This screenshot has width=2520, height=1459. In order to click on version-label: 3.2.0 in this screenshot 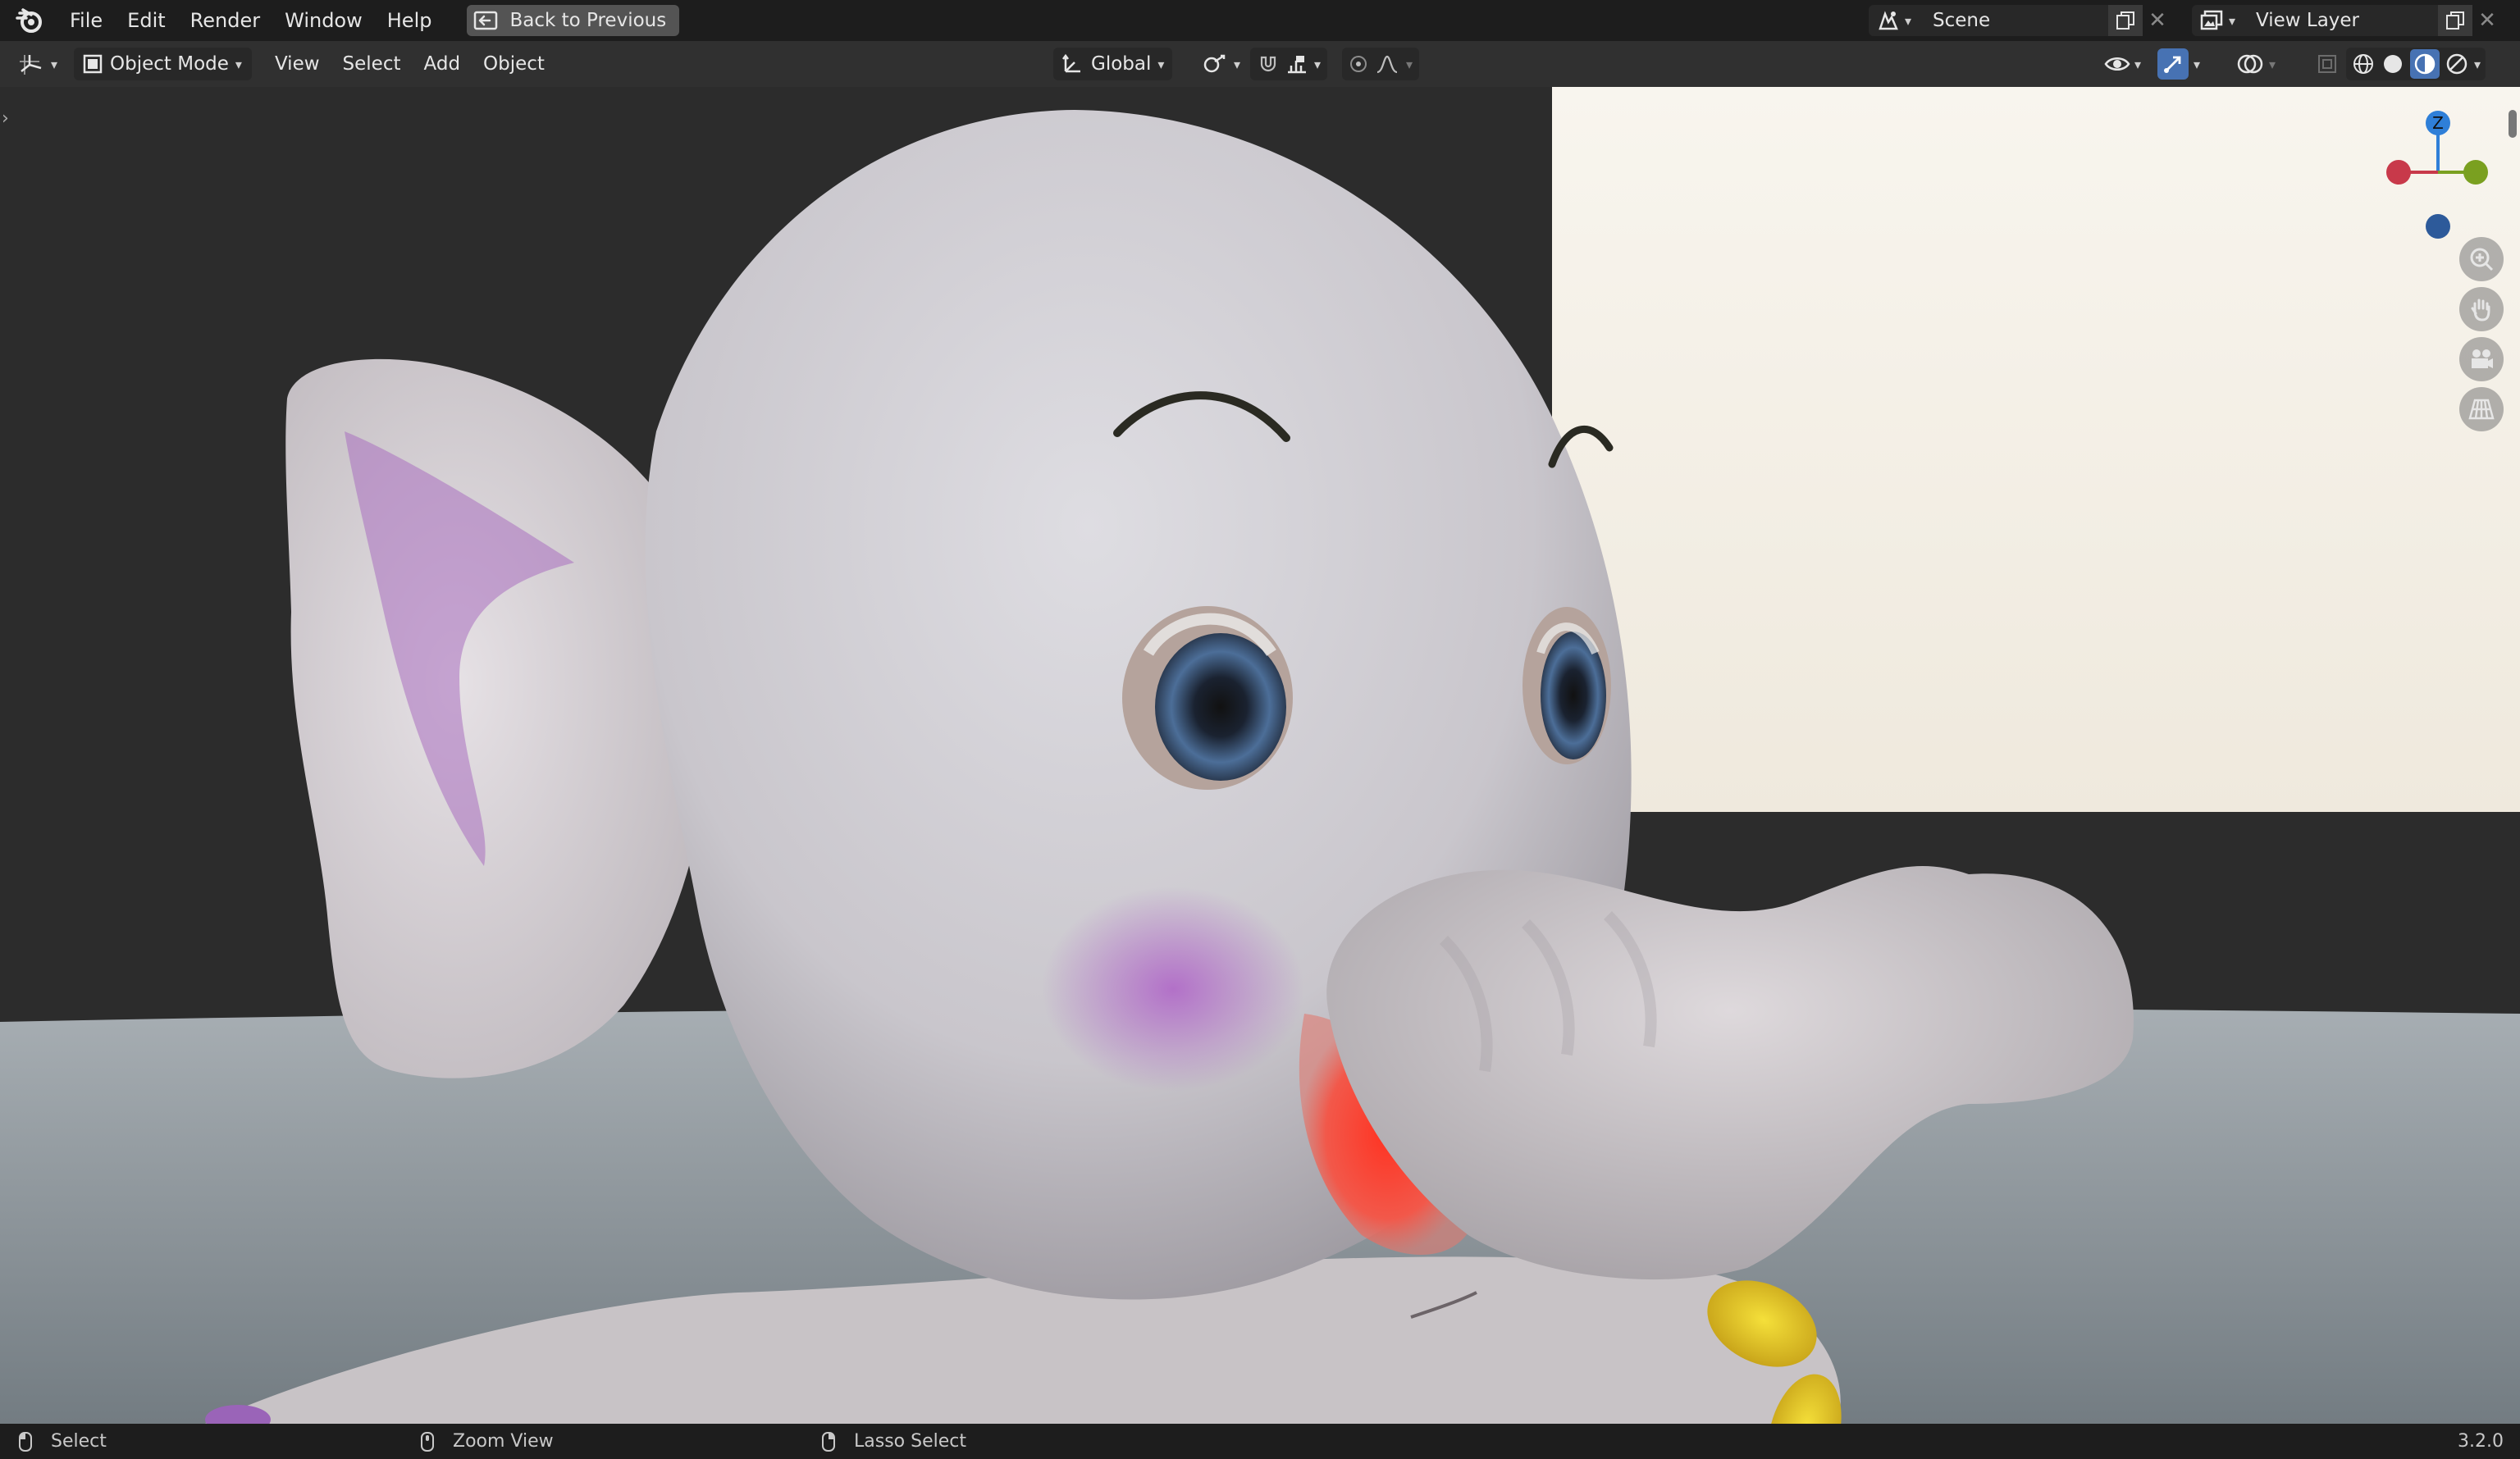, I will do `click(2481, 1441)`.